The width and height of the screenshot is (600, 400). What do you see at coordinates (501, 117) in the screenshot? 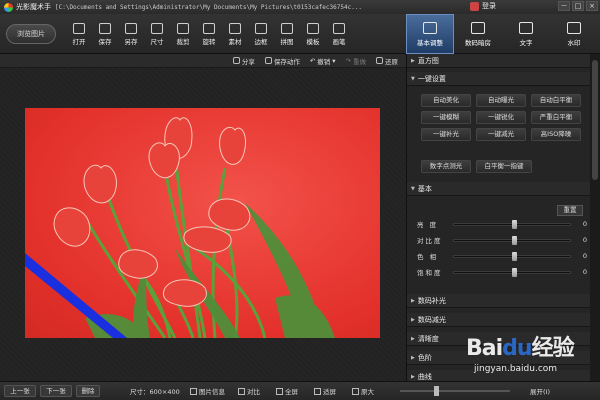
I see `one-click-button: 一键锐化` at bounding box center [501, 117].